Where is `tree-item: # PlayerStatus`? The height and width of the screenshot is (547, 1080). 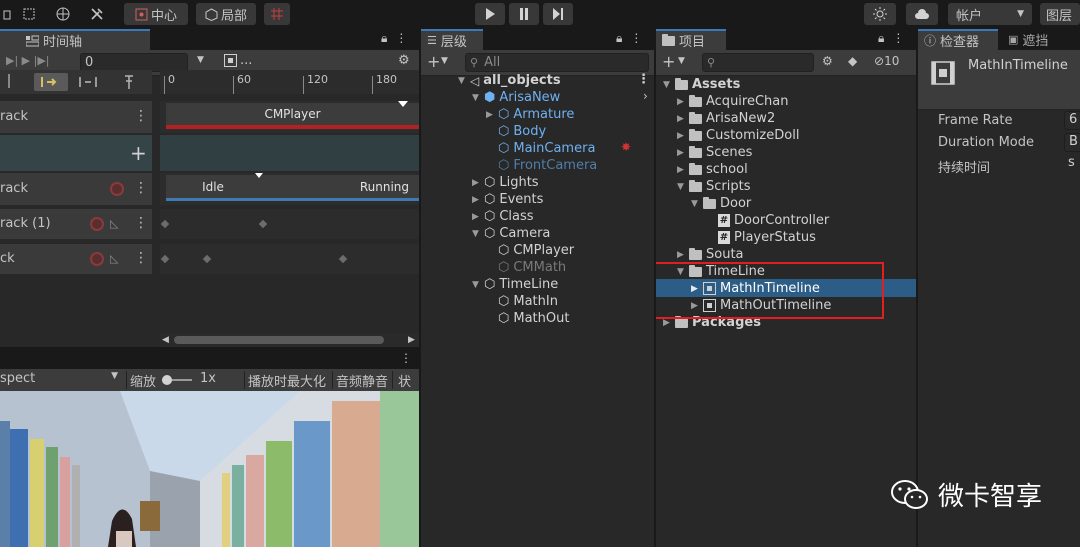
tree-item: # PlayerStatus is located at coordinates (767, 237).